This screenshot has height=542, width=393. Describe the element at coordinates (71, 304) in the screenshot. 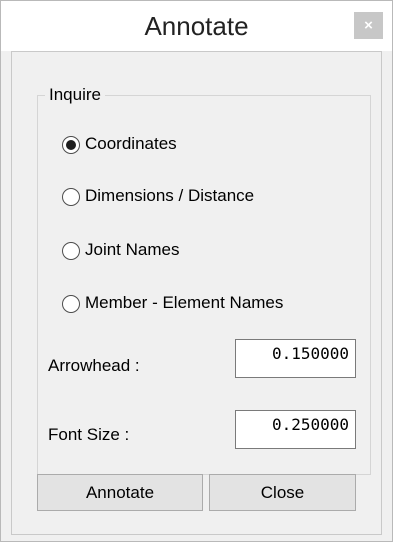

I see `radio-button-member-element-names` at that location.